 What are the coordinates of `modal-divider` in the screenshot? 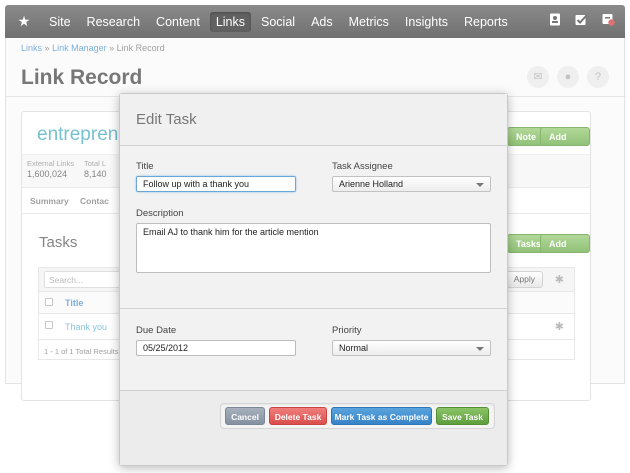 It's located at (313, 308).